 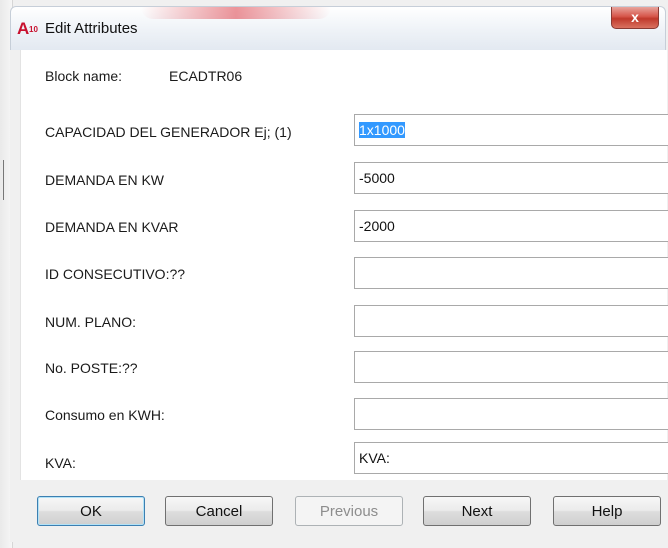 What do you see at coordinates (219, 511) in the screenshot?
I see `cancel-button: Cancel` at bounding box center [219, 511].